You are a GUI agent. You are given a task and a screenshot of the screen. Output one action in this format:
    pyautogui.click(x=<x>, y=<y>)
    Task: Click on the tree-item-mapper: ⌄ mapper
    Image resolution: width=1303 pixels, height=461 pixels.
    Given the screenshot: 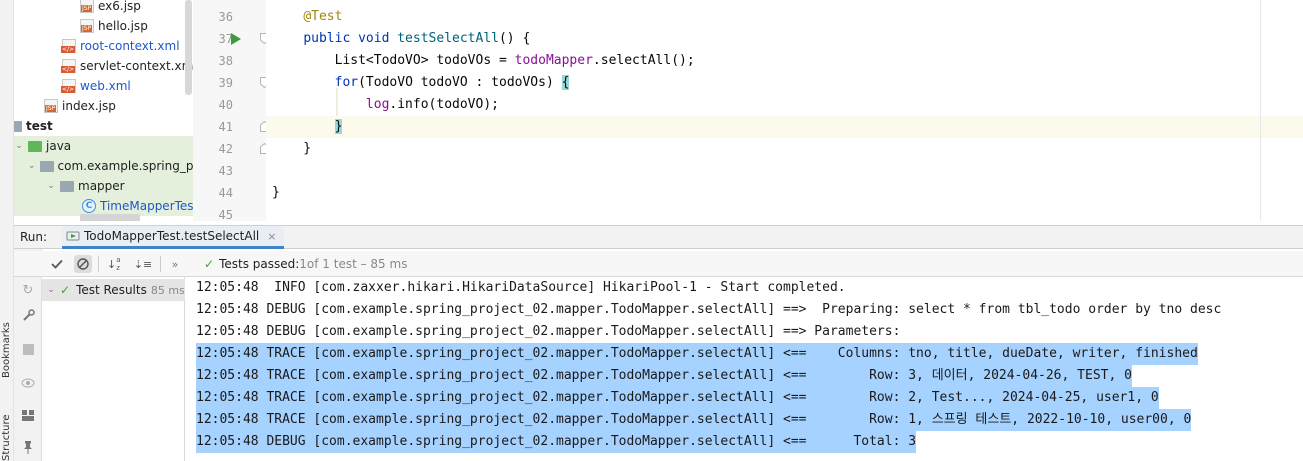 What is the action you would take?
    pyautogui.click(x=103, y=186)
    